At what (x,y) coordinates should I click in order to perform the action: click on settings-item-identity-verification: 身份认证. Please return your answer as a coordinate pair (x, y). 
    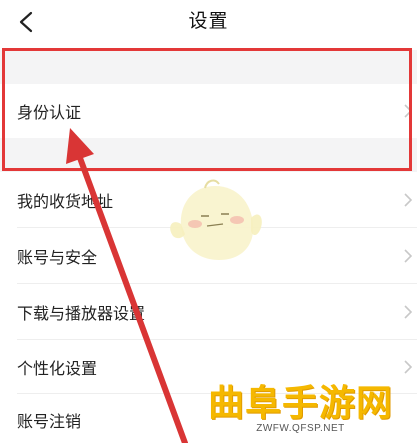
    Looking at the image, I should click on (208, 111).